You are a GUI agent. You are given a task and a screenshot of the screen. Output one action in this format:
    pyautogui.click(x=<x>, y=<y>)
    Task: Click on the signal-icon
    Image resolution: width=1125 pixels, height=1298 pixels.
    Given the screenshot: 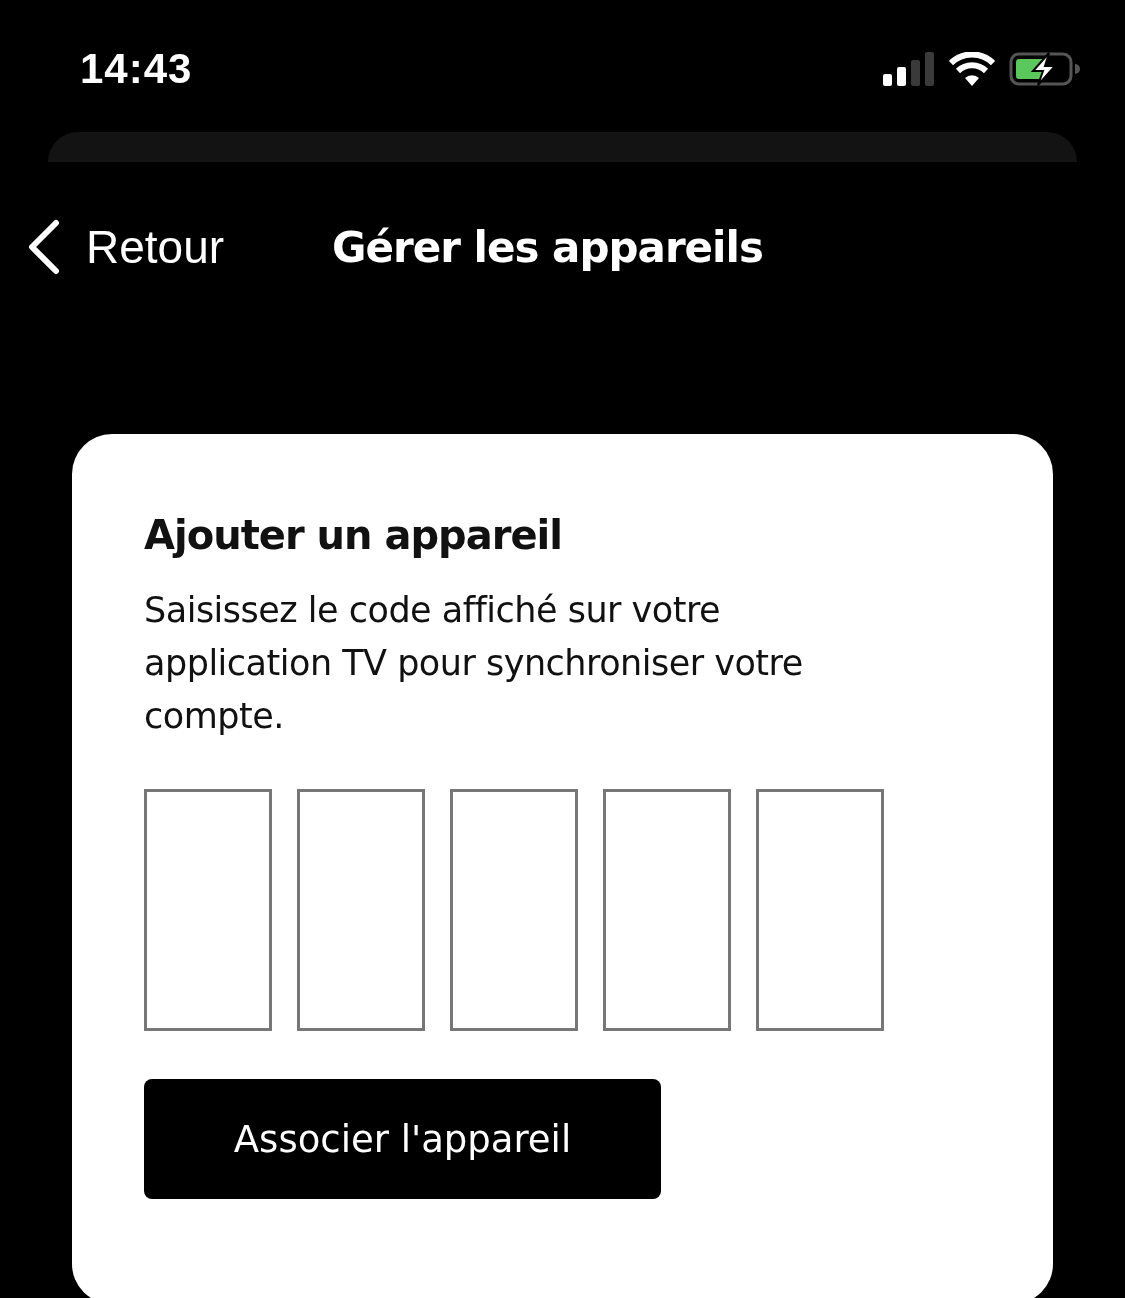 What is the action you would take?
    pyautogui.click(x=909, y=69)
    